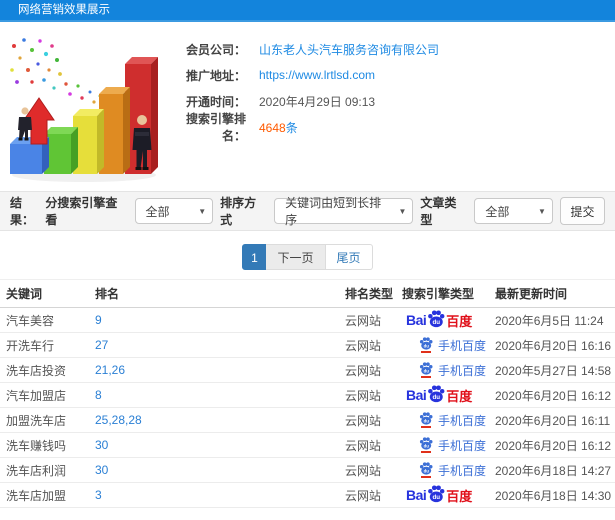 Image resolution: width=615 pixels, height=520 pixels. Describe the element at coordinates (174, 211) in the screenshot. I see `engine-select: 全部 ▼` at that location.